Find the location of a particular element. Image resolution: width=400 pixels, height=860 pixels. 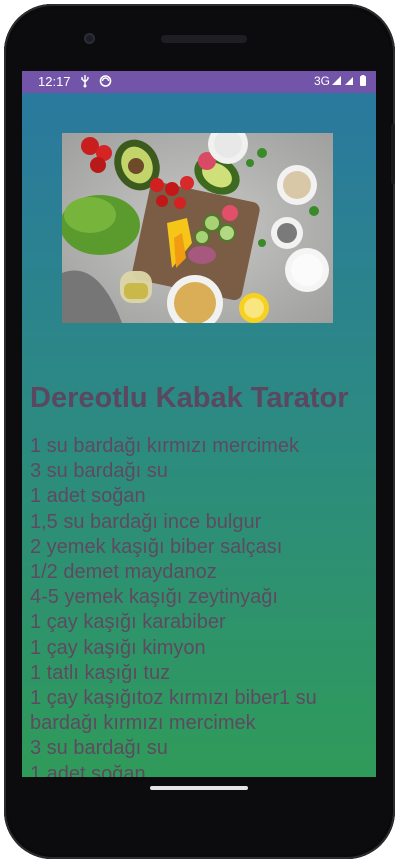

ingredient-item: 1 tatlı kaşığı tuz is located at coordinates (100, 672).